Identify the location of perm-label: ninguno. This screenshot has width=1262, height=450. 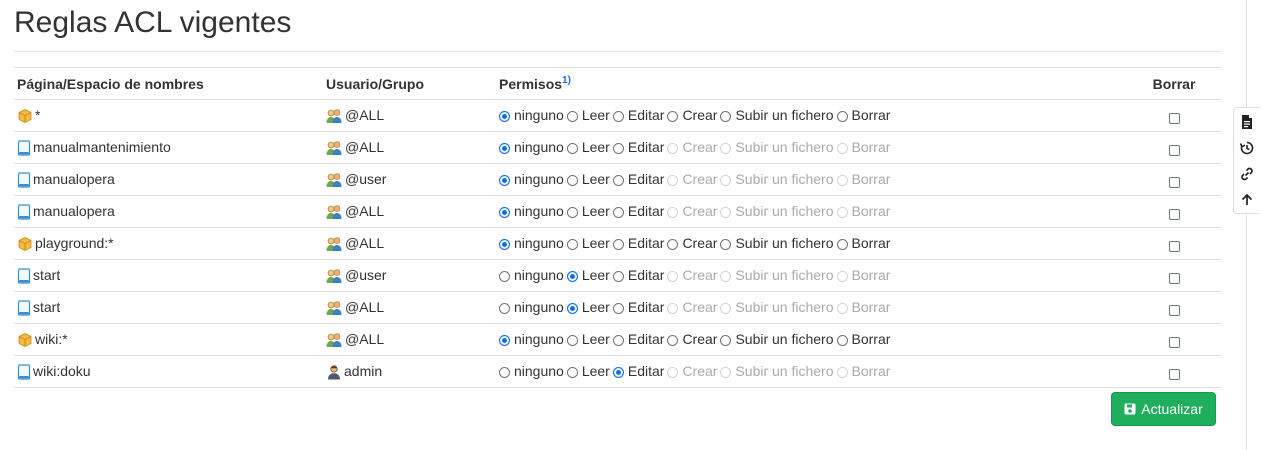
(539, 275).